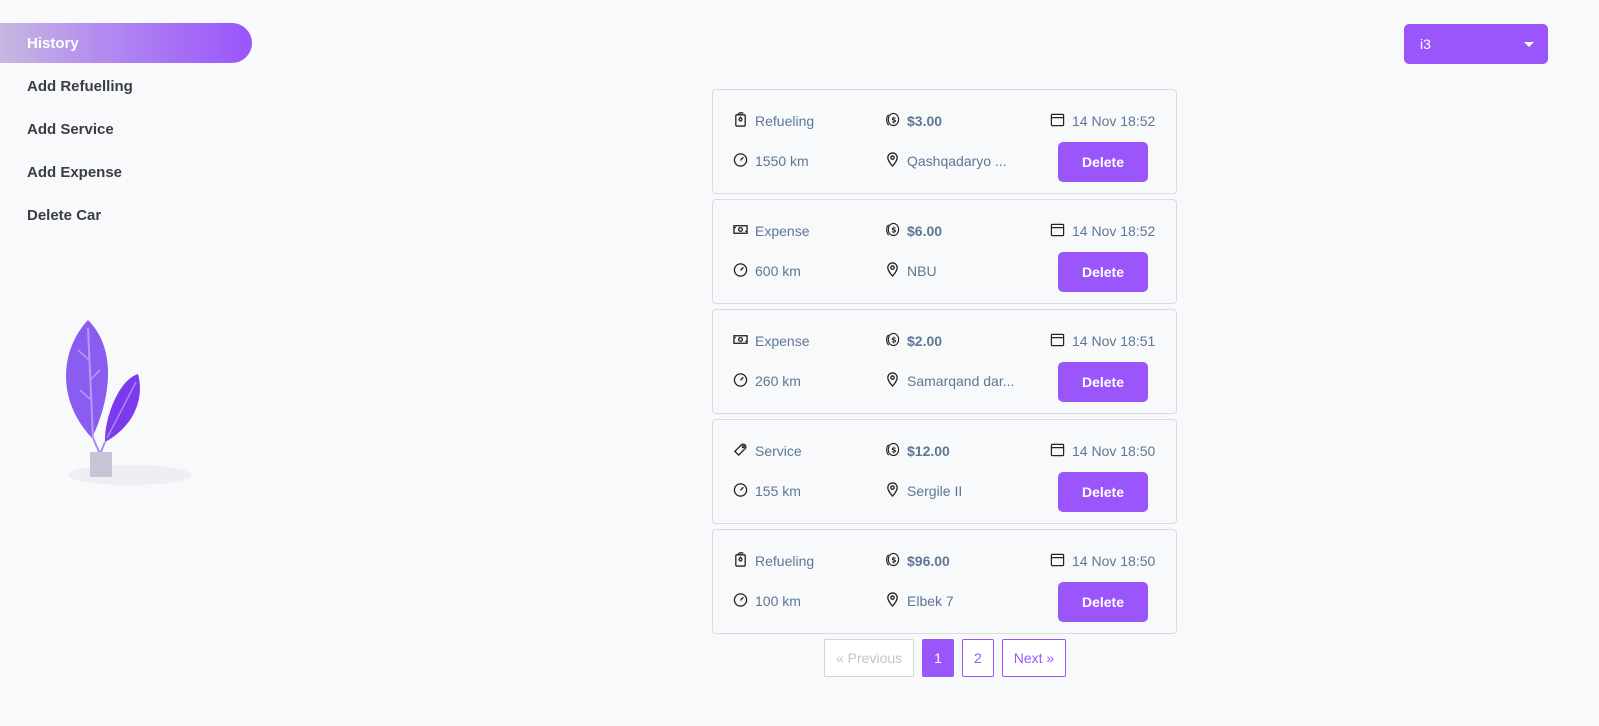 The width and height of the screenshot is (1599, 726). Describe the element at coordinates (782, 161) in the screenshot. I see `record-odometer-value: 1550 km` at that location.